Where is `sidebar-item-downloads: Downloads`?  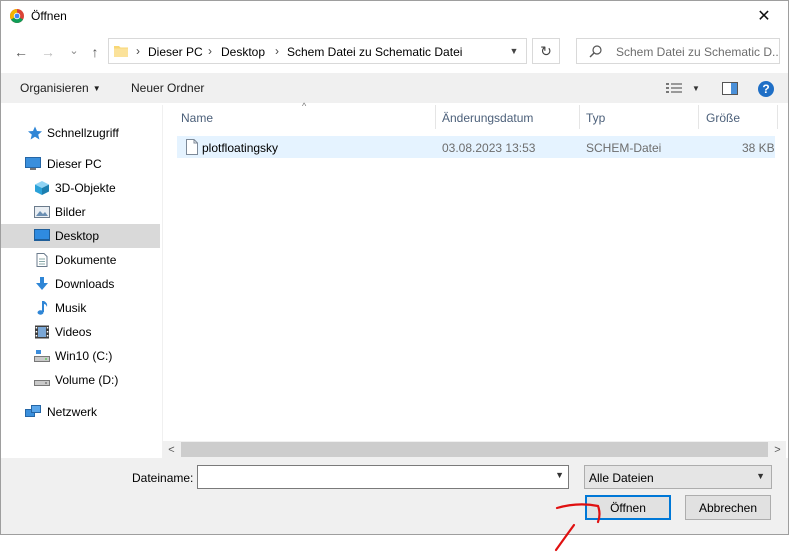 sidebar-item-downloads: Downloads is located at coordinates (80, 284).